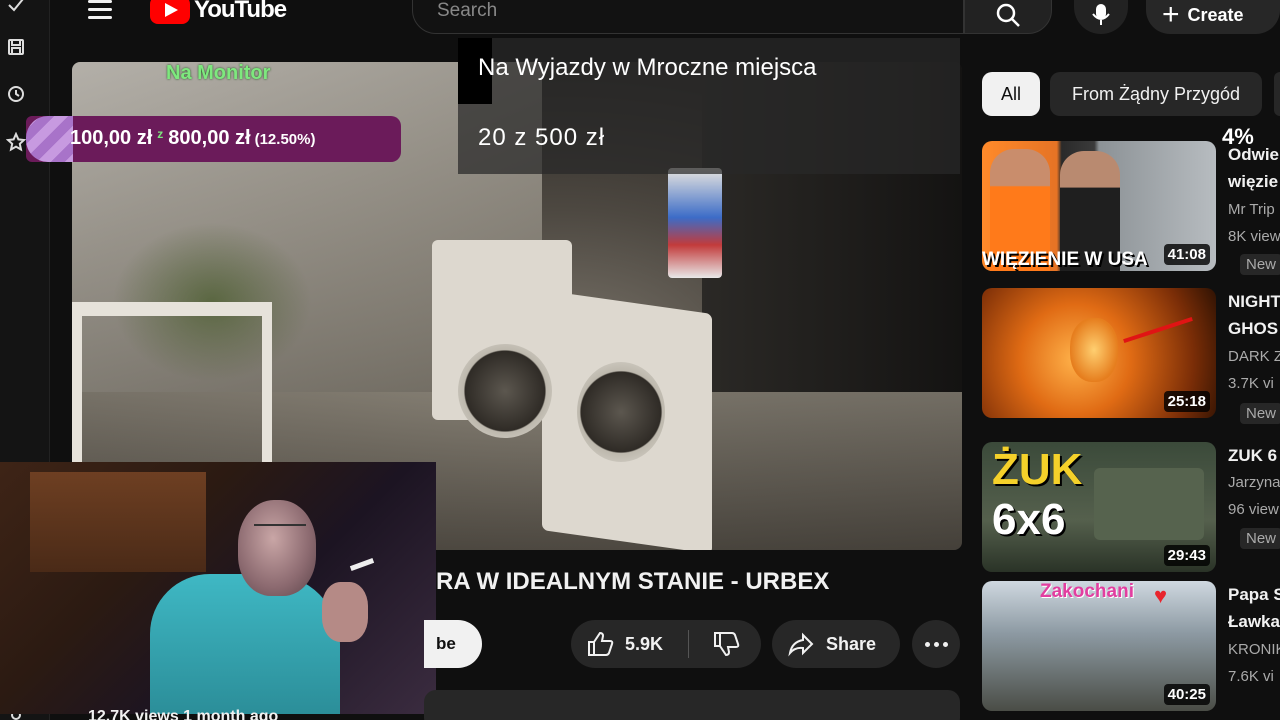  What do you see at coordinates (160, 134) in the screenshot?
I see `donation-separator: z` at bounding box center [160, 134].